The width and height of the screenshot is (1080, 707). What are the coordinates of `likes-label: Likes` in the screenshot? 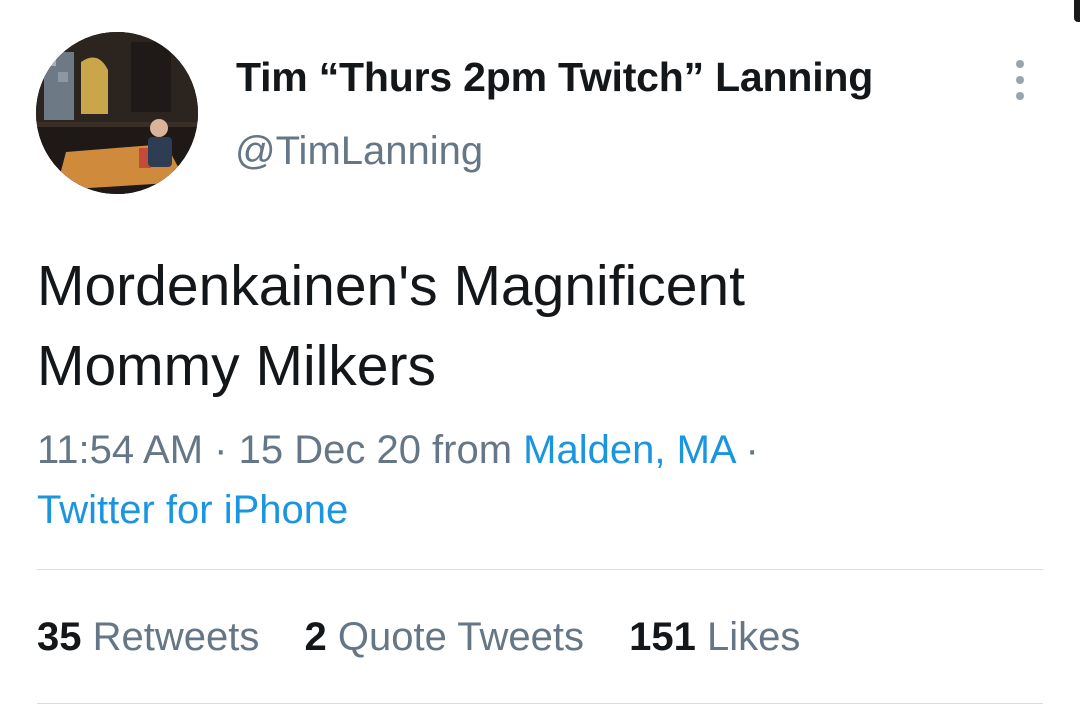 It's located at (753, 637).